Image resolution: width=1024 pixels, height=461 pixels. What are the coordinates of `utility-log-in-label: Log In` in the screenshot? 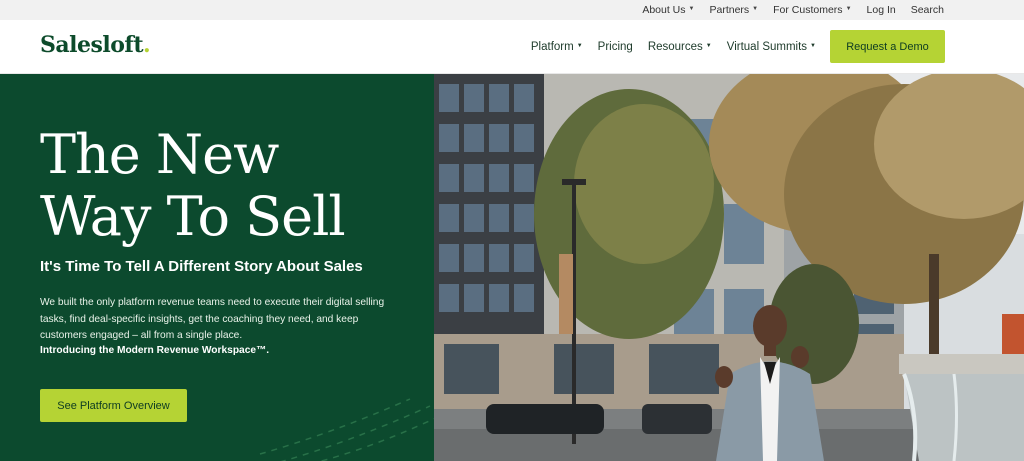 It's located at (881, 10).